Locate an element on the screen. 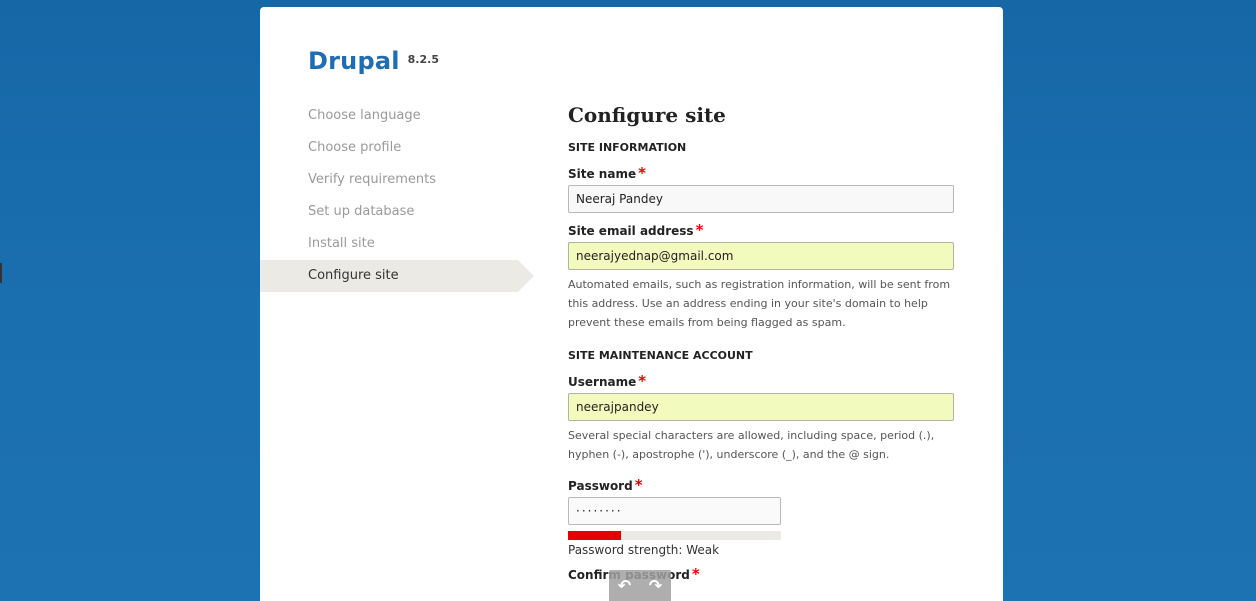  redo-icon: ↷ is located at coordinates (655, 585).